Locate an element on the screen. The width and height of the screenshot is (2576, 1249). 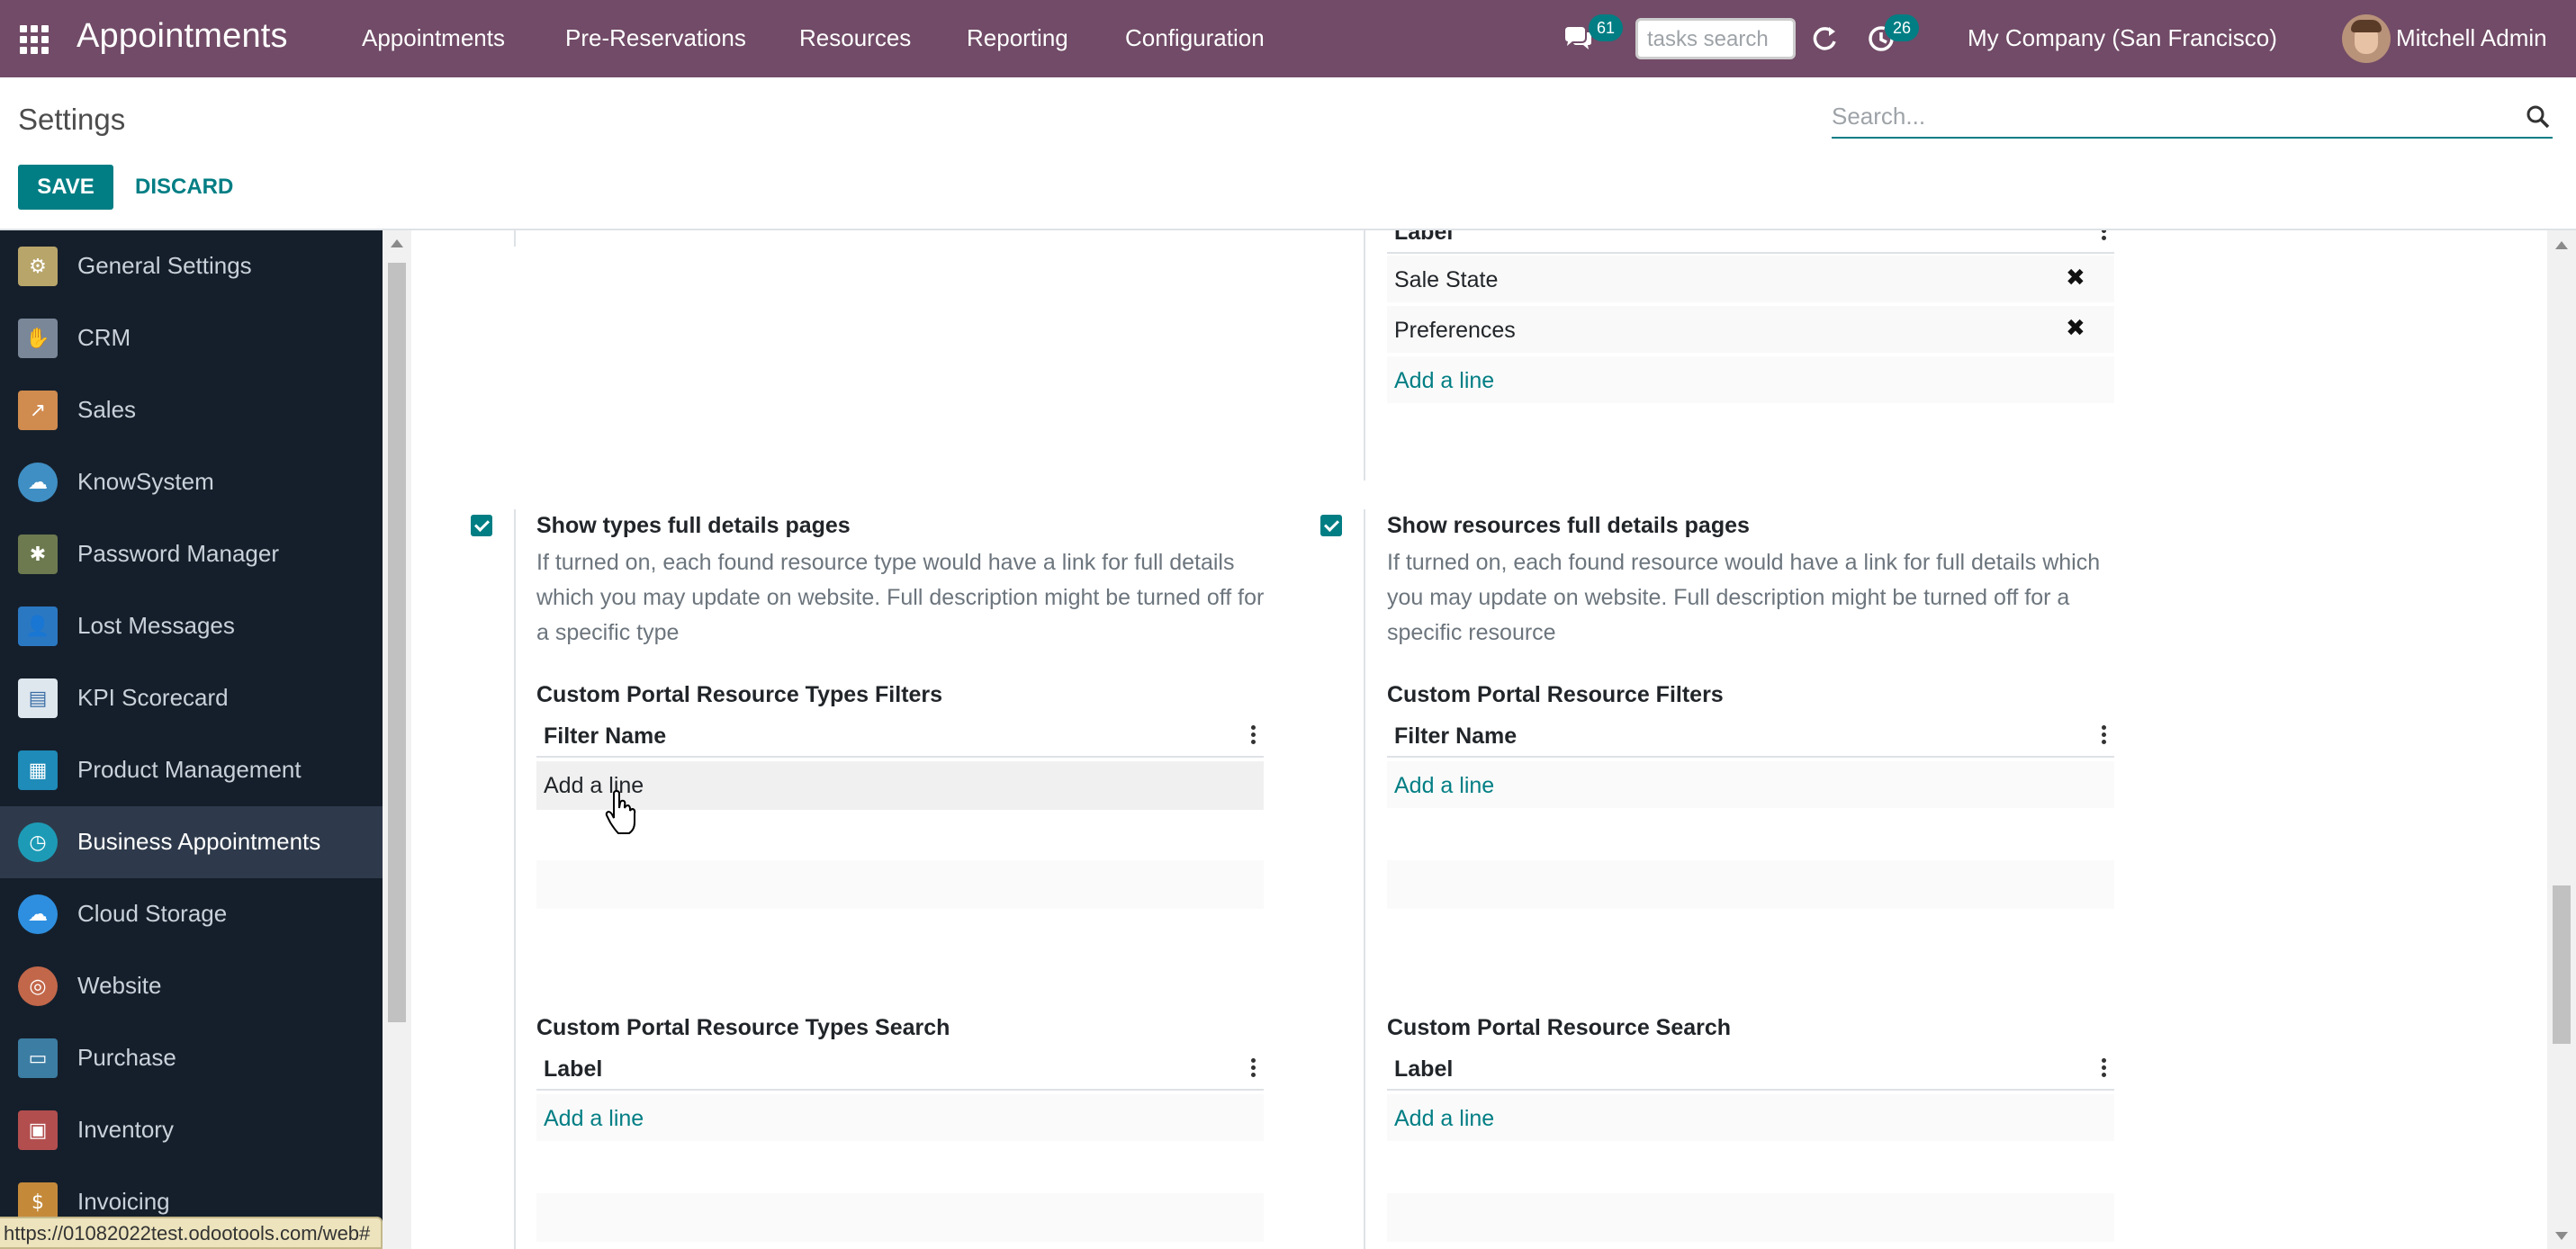
sidebar-item-crm: ✋ CRM is located at coordinates (191, 338).